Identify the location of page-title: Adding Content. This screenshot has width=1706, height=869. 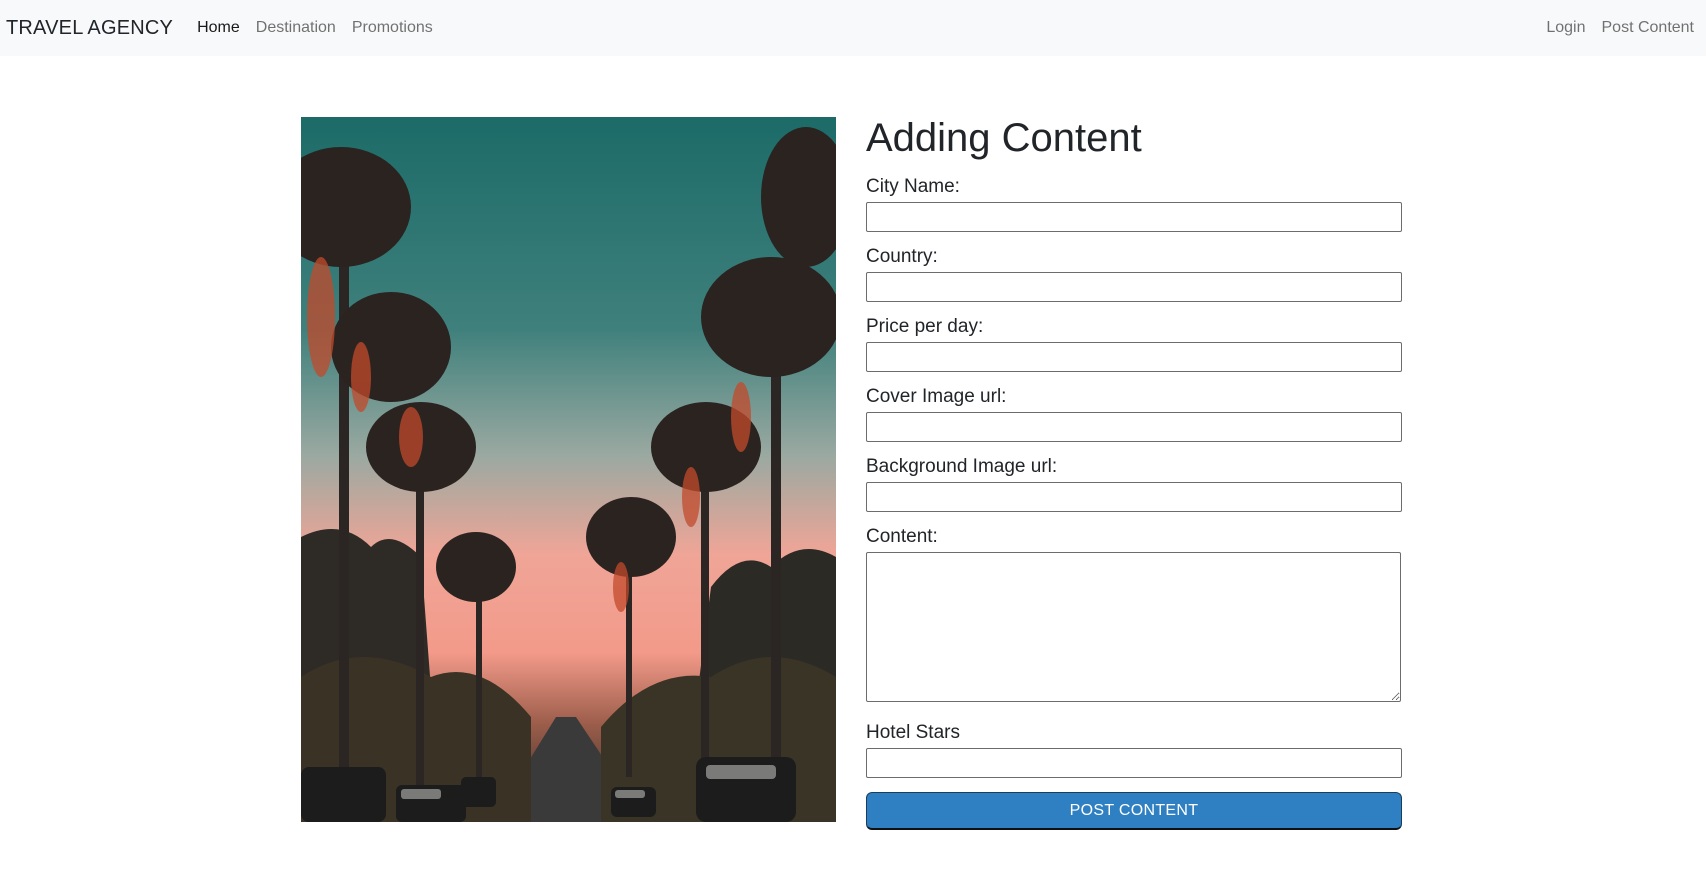
(1004, 138).